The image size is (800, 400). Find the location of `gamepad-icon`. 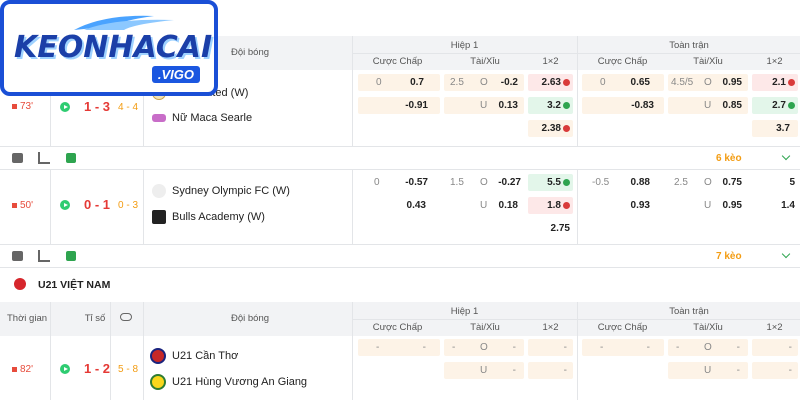

gamepad-icon is located at coordinates (126, 317).